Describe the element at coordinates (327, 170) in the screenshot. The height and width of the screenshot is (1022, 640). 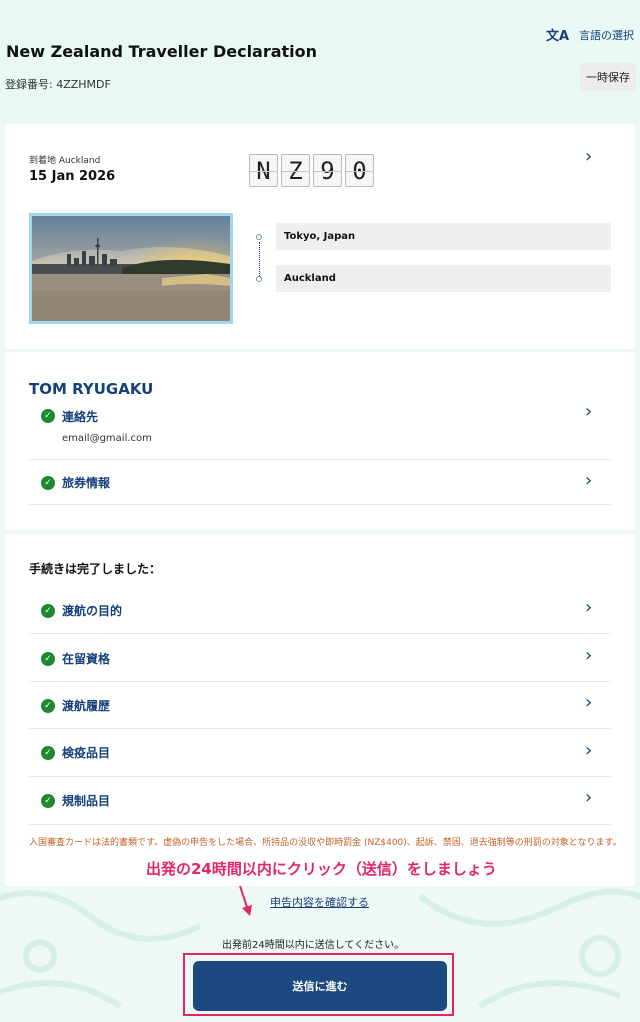
I see `flight-char: 9` at that location.